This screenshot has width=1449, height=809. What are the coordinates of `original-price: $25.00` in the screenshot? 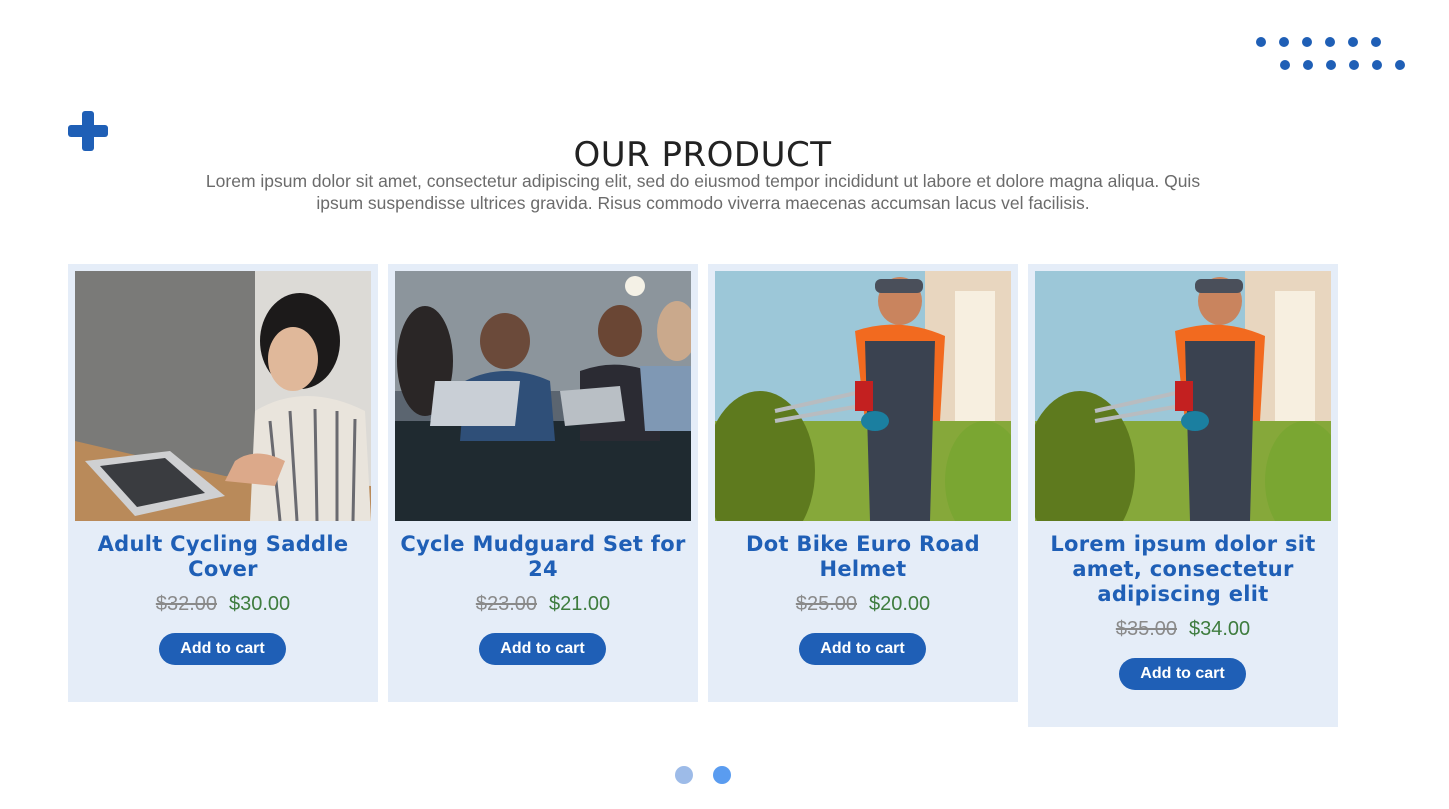 It's located at (826, 604).